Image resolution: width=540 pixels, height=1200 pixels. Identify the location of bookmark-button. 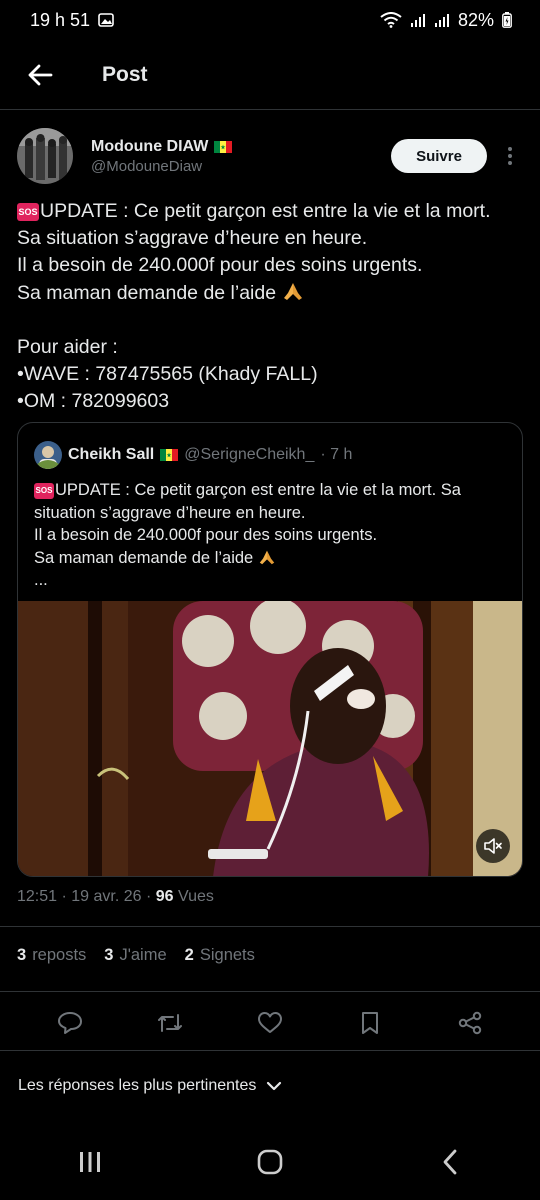
(370, 1023).